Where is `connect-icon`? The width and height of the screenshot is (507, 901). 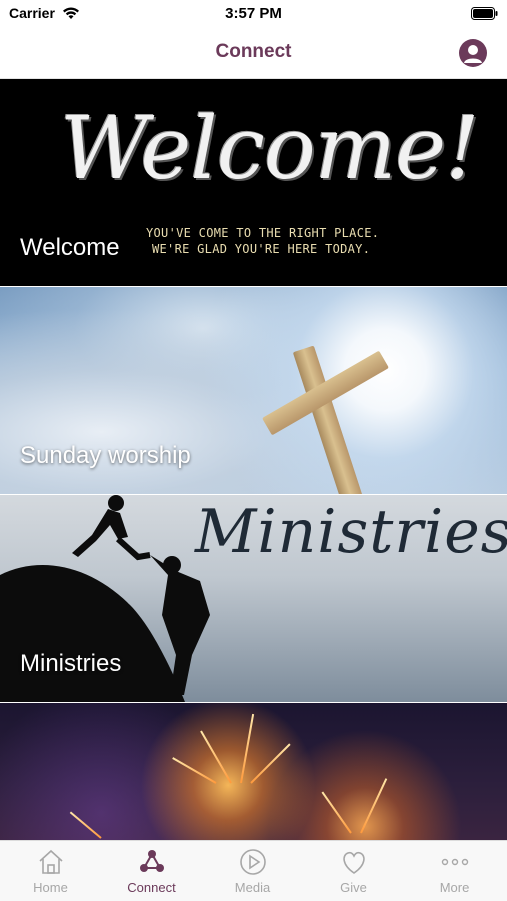 connect-icon is located at coordinates (151, 861).